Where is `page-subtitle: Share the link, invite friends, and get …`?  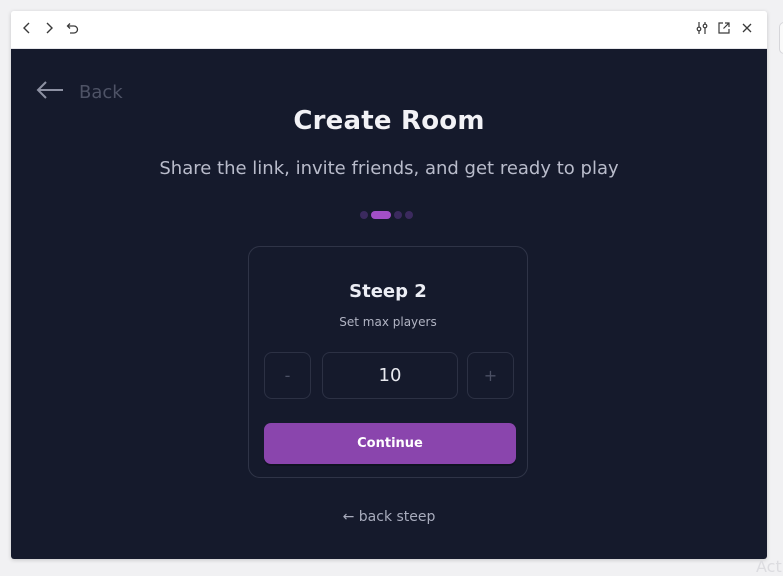
page-subtitle: Share the link, invite friends, and get … is located at coordinates (389, 168).